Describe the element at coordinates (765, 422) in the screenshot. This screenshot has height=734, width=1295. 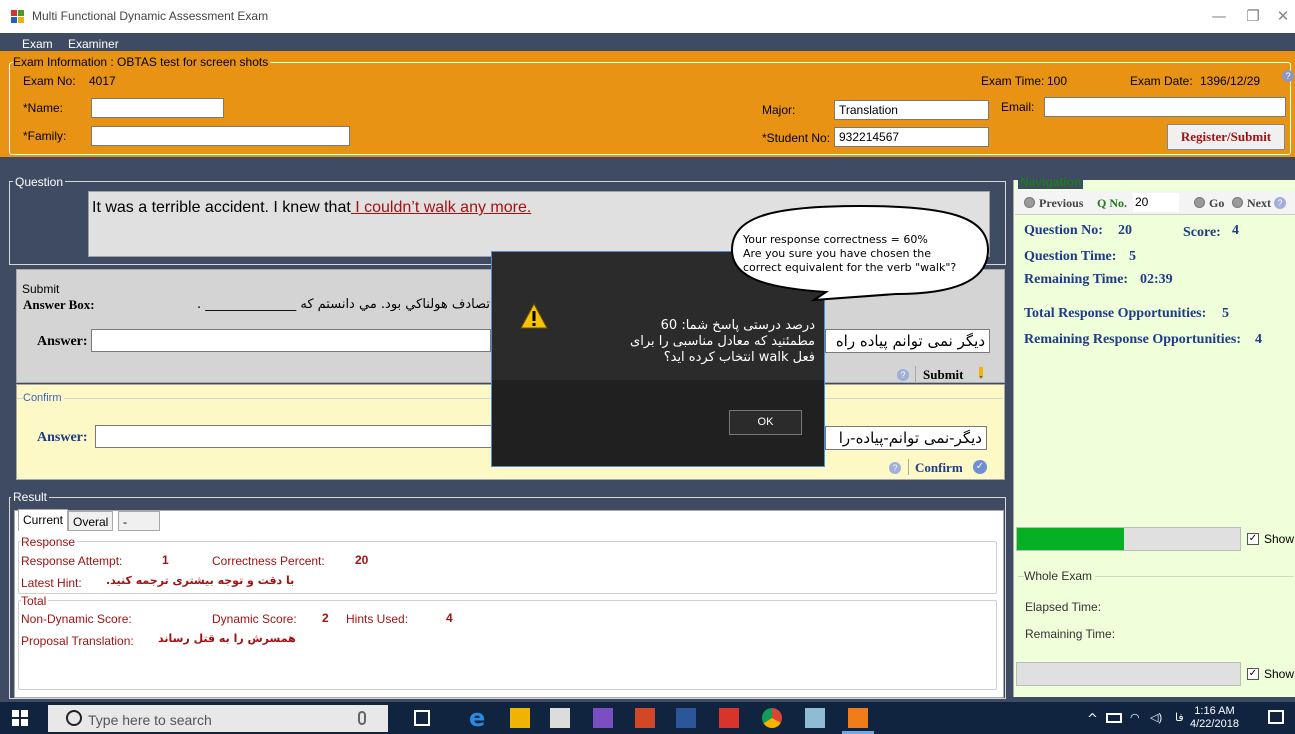
I see `ok-button: OK` at that location.